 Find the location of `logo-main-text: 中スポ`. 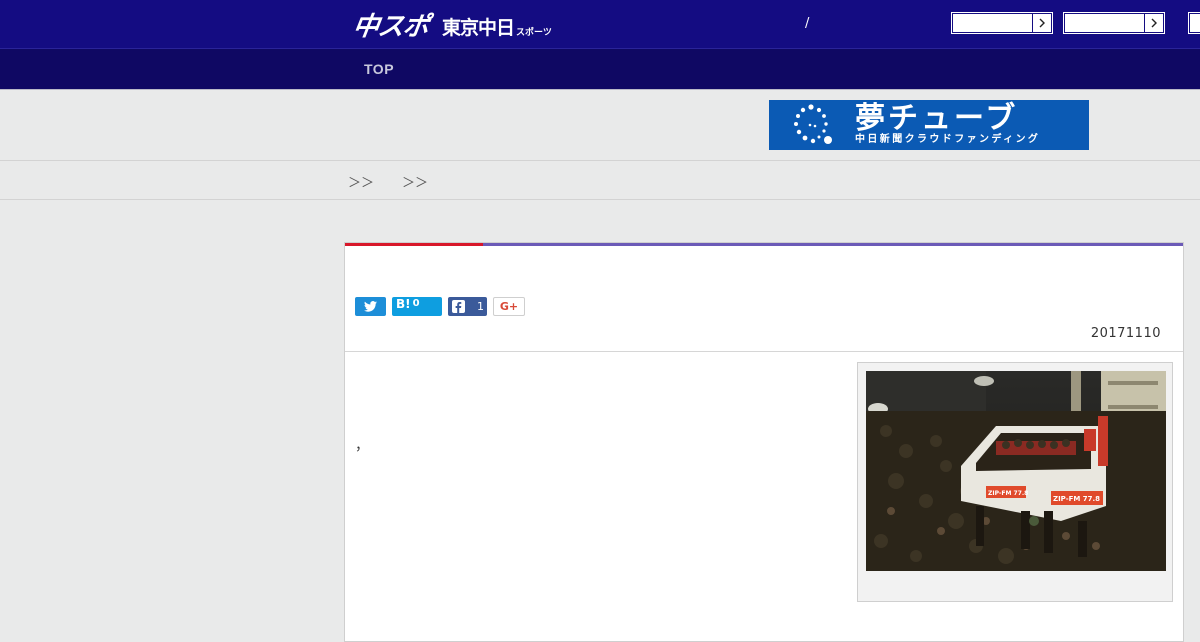

logo-main-text: 中スポ is located at coordinates (390, 27).